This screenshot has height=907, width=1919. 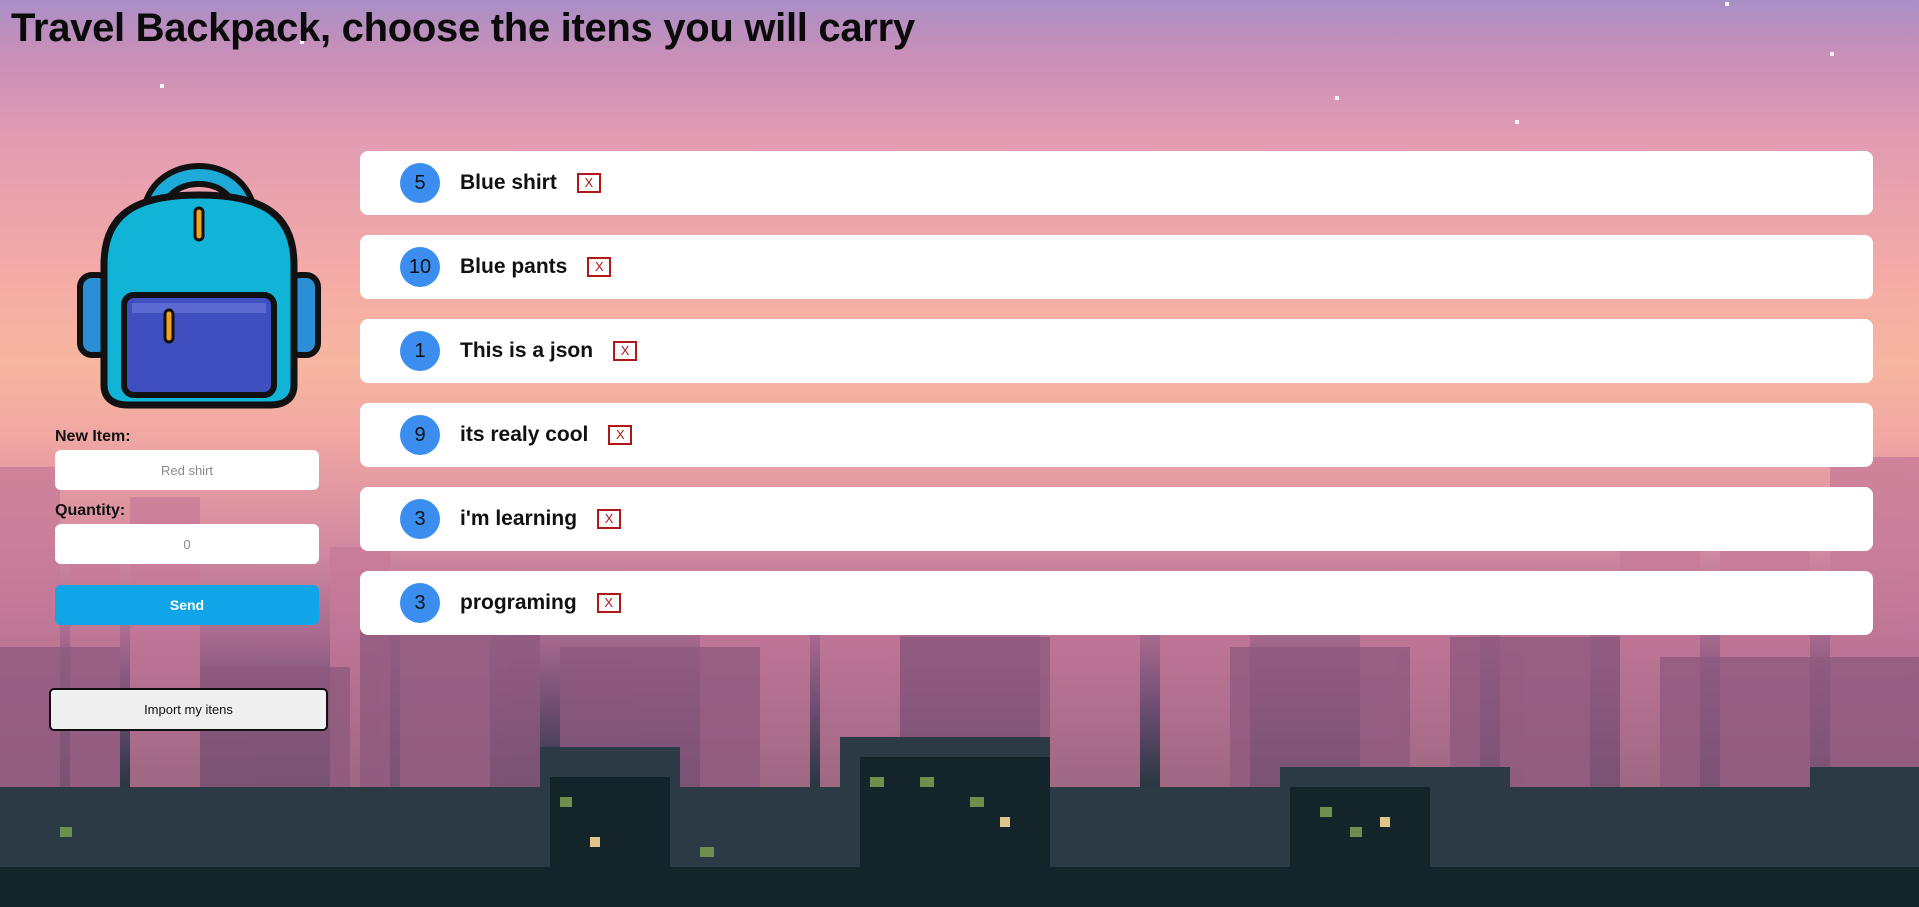 I want to click on backpack-icon, so click(x=199, y=286).